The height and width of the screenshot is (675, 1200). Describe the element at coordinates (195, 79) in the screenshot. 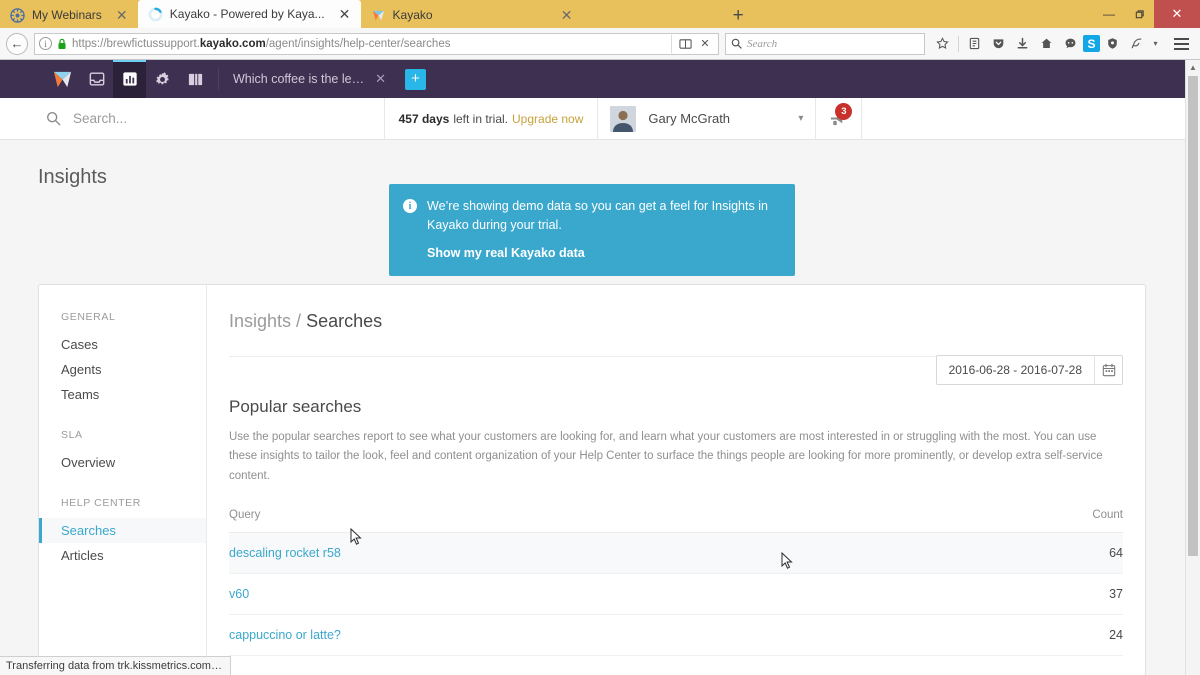

I see `nav-knowledgebase-icon` at that location.